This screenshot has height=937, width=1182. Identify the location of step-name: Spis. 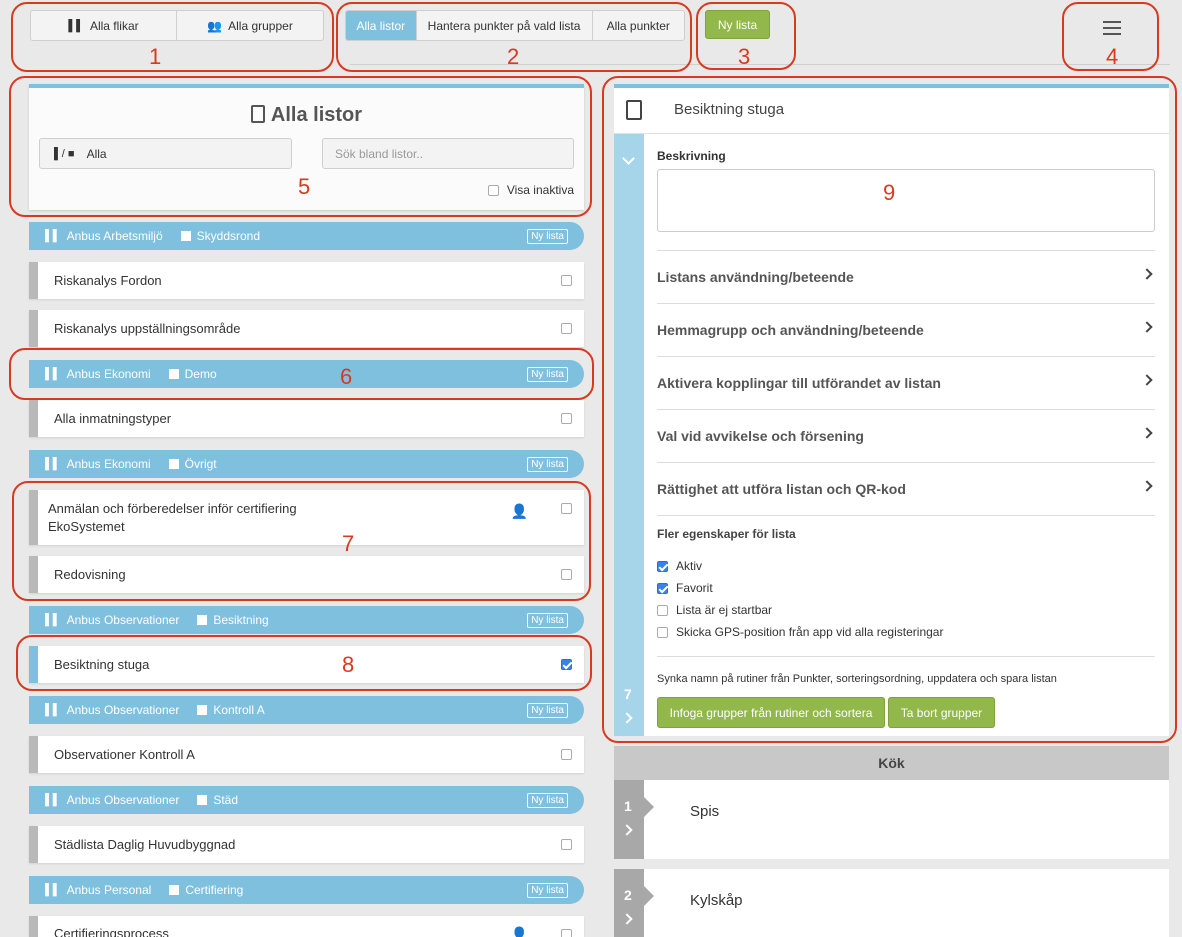
(705, 811).